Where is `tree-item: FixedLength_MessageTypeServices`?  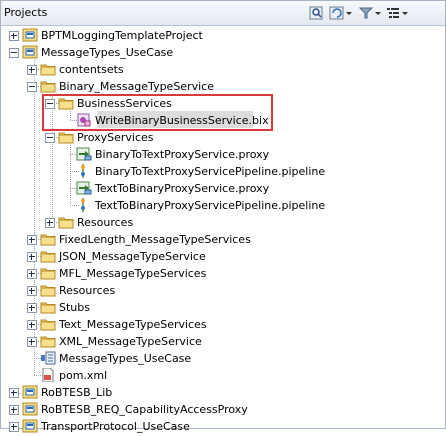 tree-item: FixedLength_MessageTypeServices is located at coordinates (223, 239).